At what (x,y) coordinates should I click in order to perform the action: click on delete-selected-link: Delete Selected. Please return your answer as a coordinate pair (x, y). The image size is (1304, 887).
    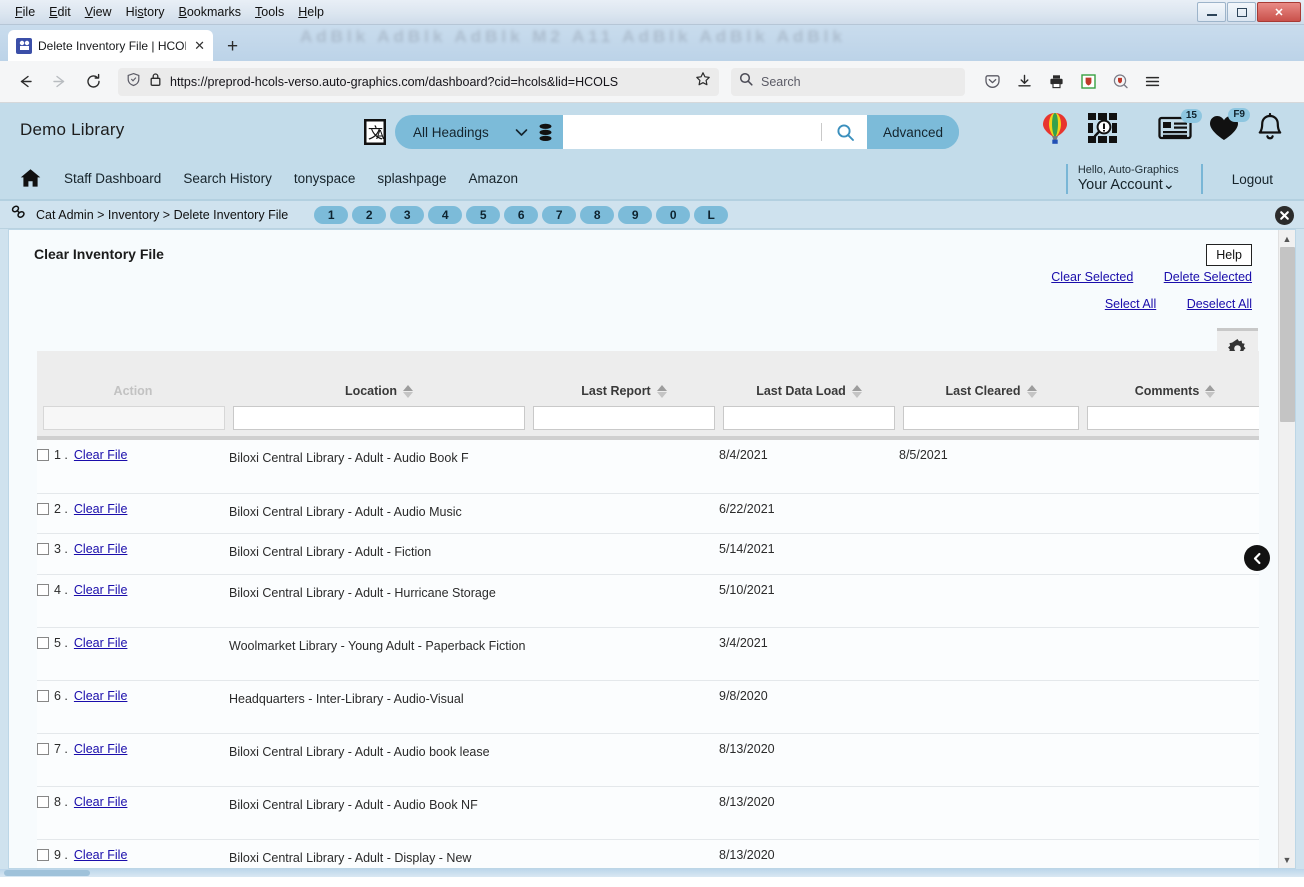
    Looking at the image, I should click on (1208, 277).